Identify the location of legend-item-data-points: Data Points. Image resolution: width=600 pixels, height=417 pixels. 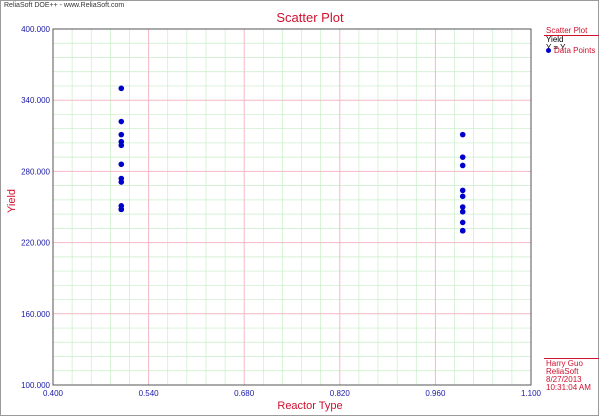
(570, 50).